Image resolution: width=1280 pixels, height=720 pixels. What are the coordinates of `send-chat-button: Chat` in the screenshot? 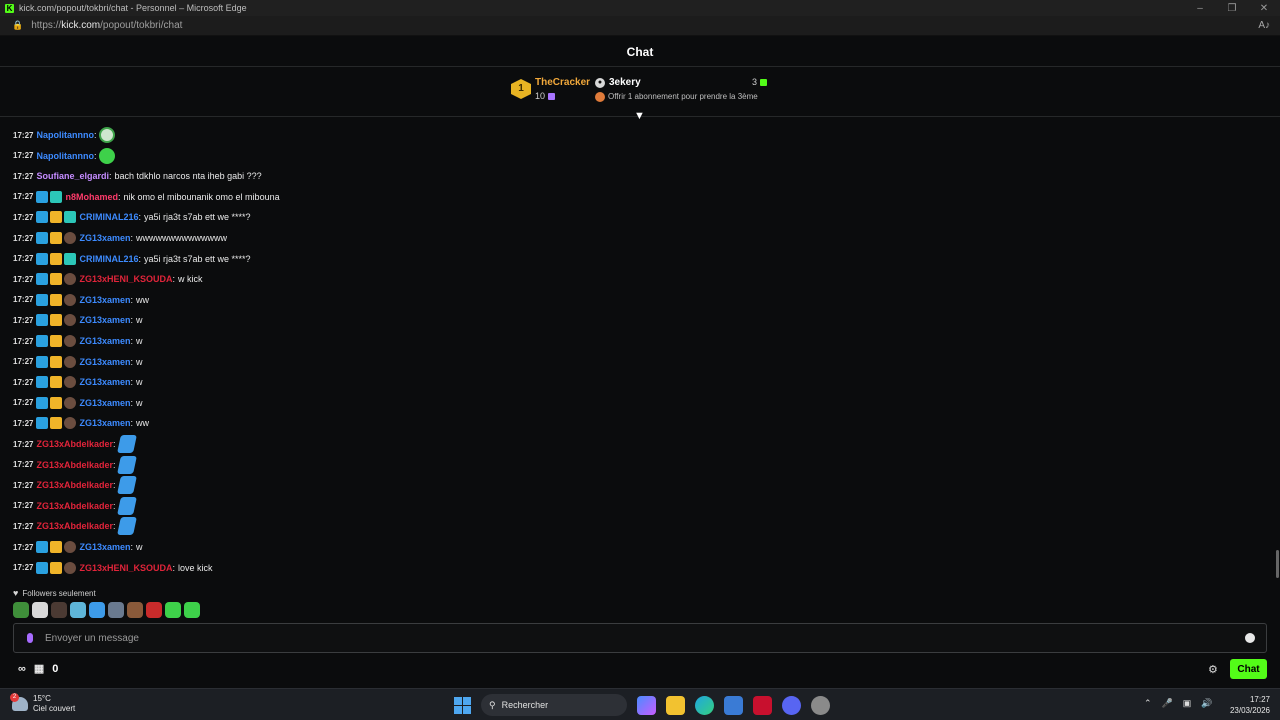 It's located at (1248, 669).